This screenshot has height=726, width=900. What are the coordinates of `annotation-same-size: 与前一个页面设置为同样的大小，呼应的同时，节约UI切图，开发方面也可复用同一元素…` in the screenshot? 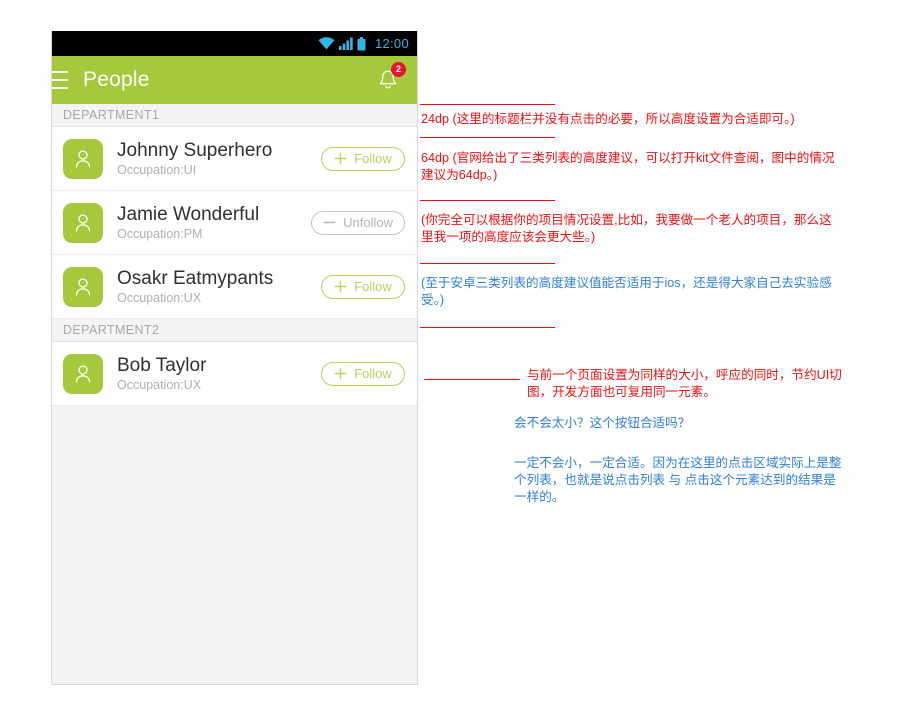 It's located at (684, 383).